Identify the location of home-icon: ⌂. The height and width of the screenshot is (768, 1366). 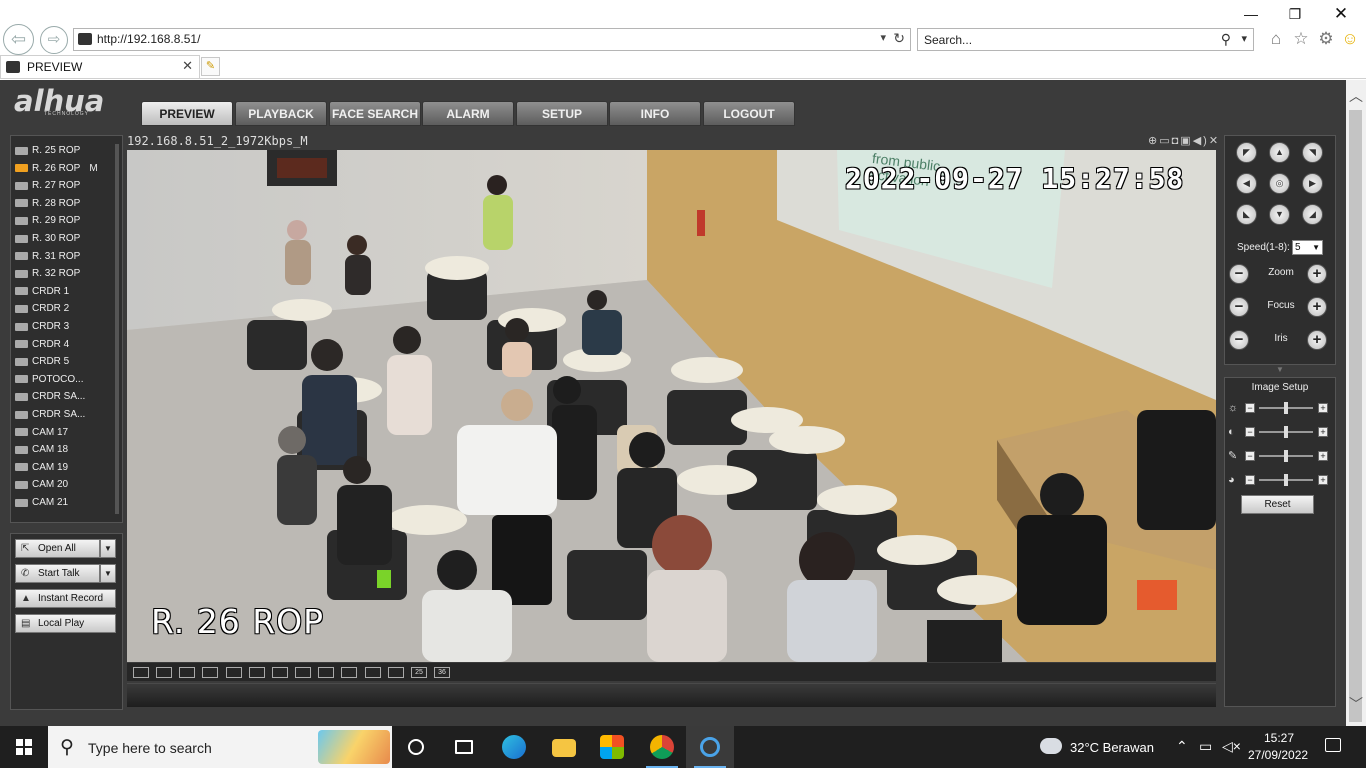
(1276, 39).